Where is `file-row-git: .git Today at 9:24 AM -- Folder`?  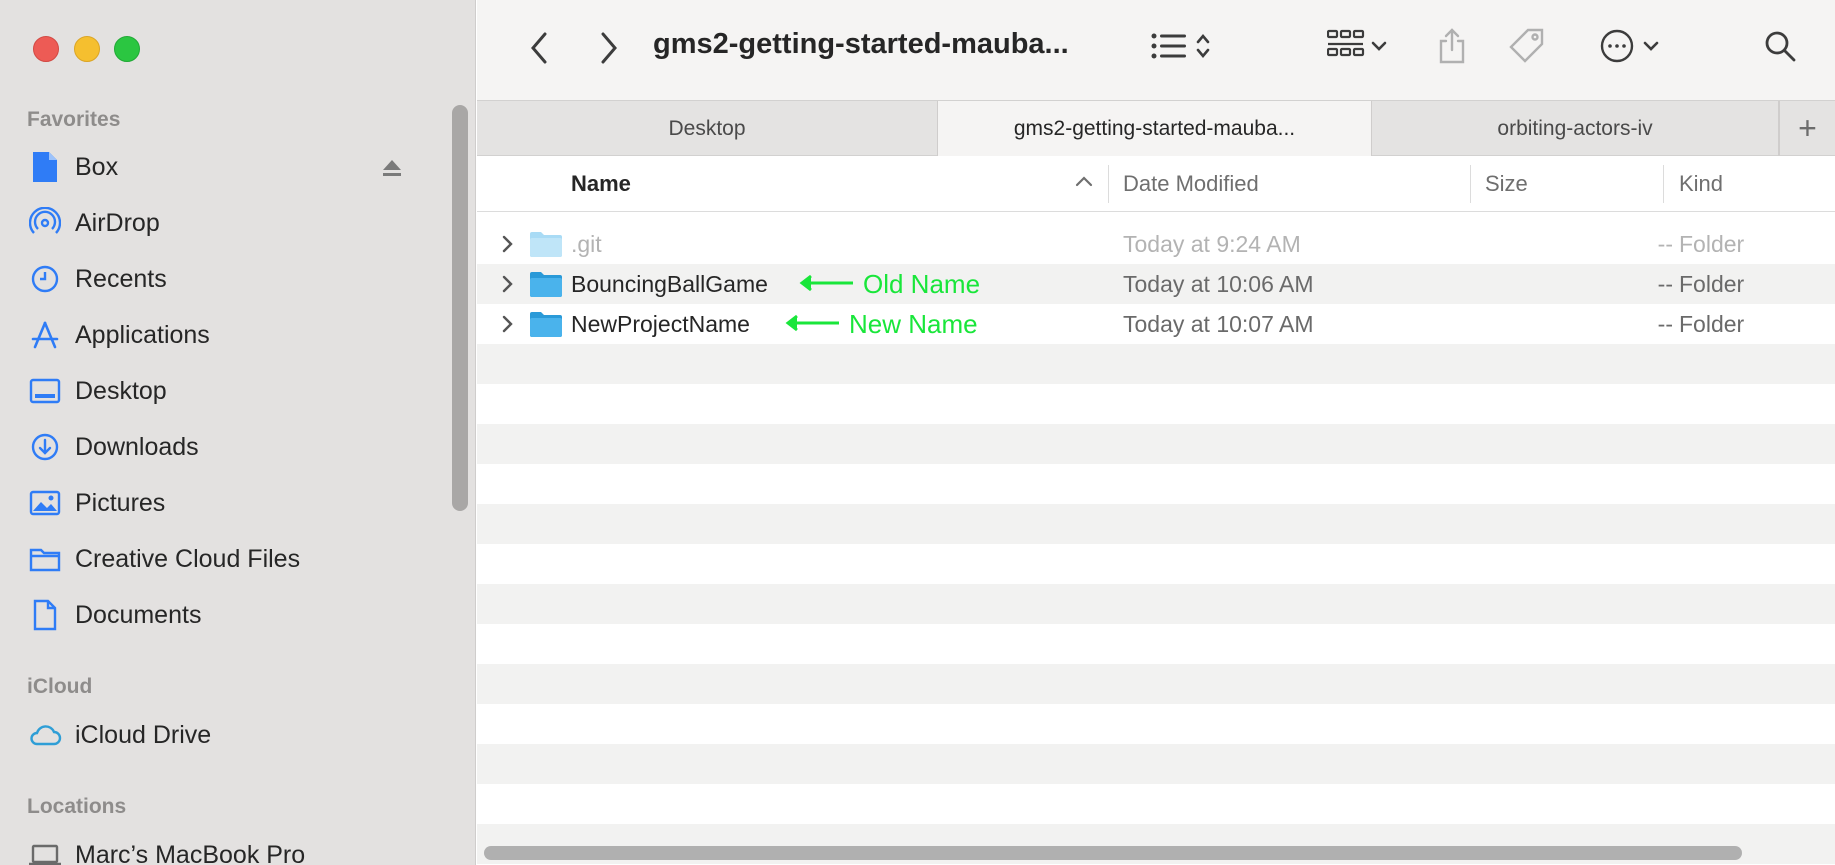
file-row-git: .git Today at 9:24 AM -- Folder is located at coordinates (1156, 244).